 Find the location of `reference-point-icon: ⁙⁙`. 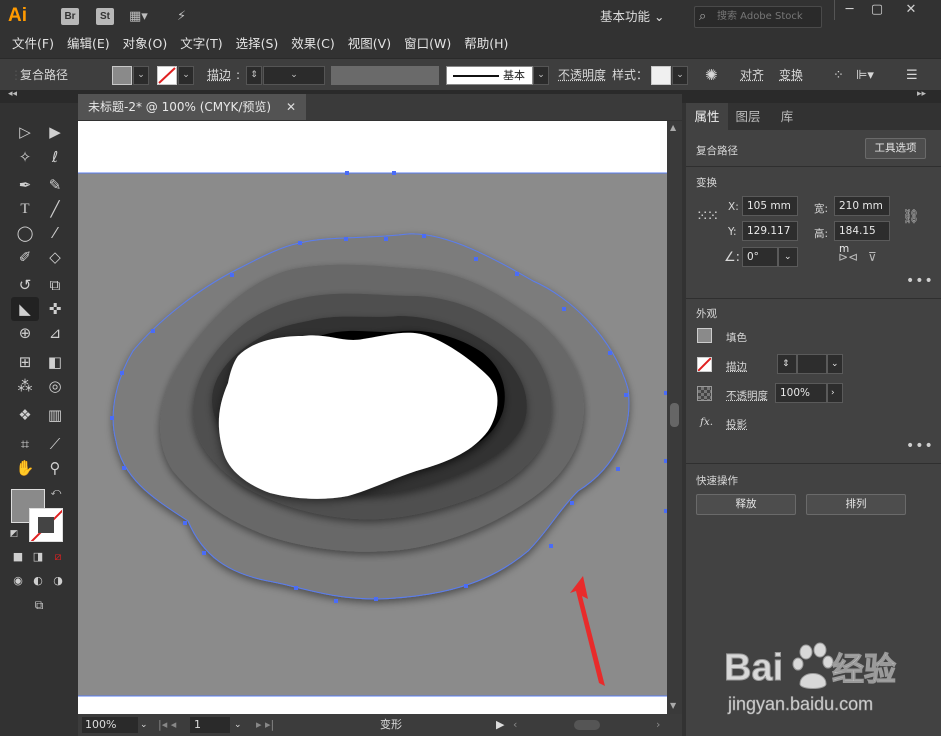

reference-point-icon: ⁙⁙ is located at coordinates (707, 216).